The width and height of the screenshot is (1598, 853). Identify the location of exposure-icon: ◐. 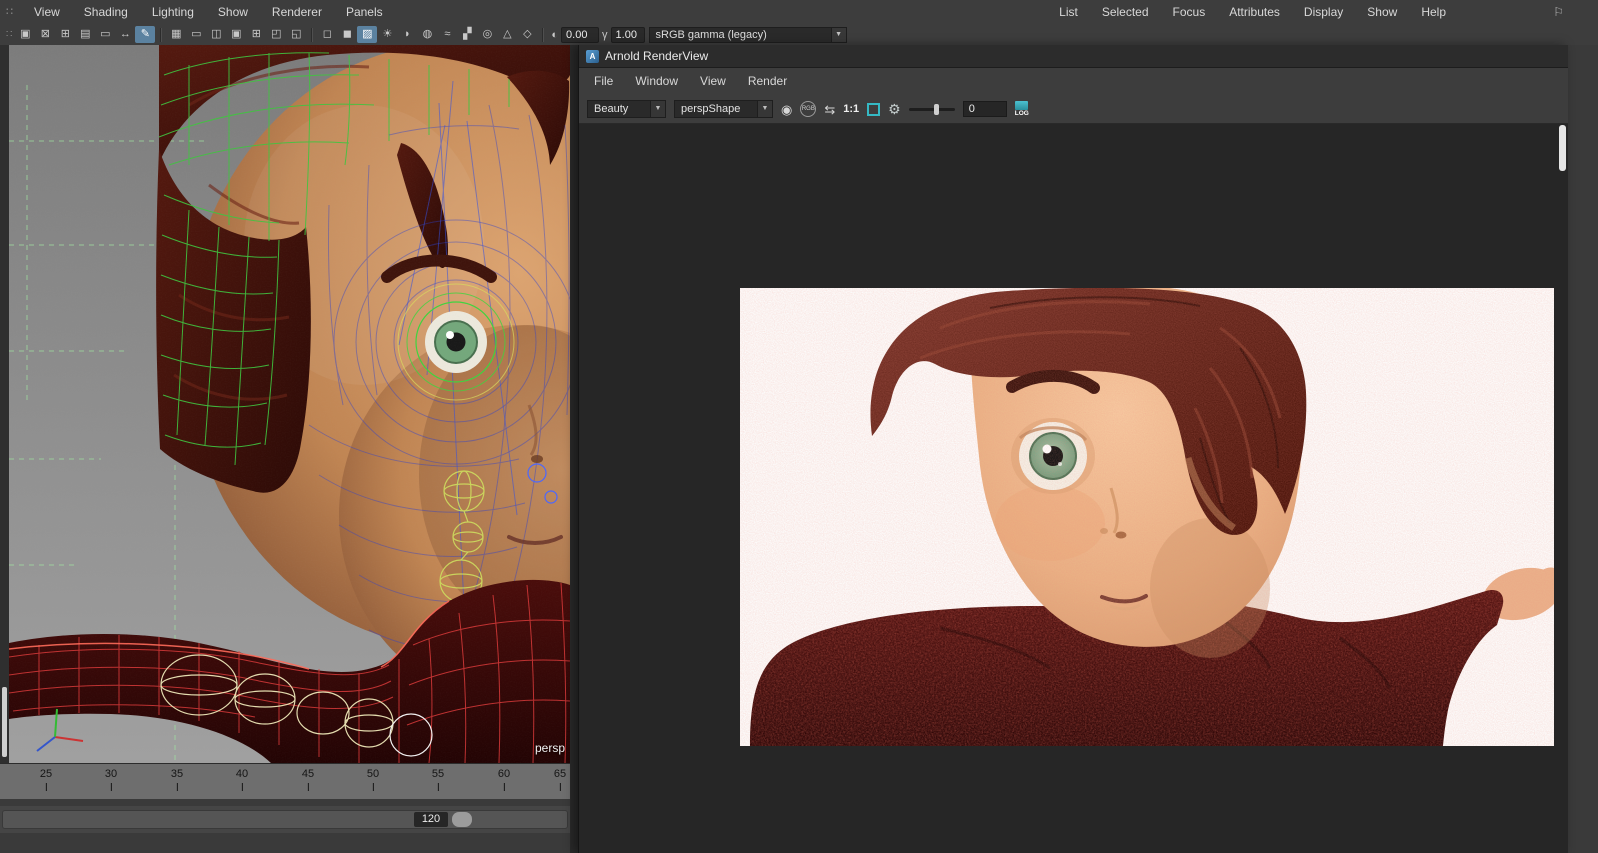
(554, 35).